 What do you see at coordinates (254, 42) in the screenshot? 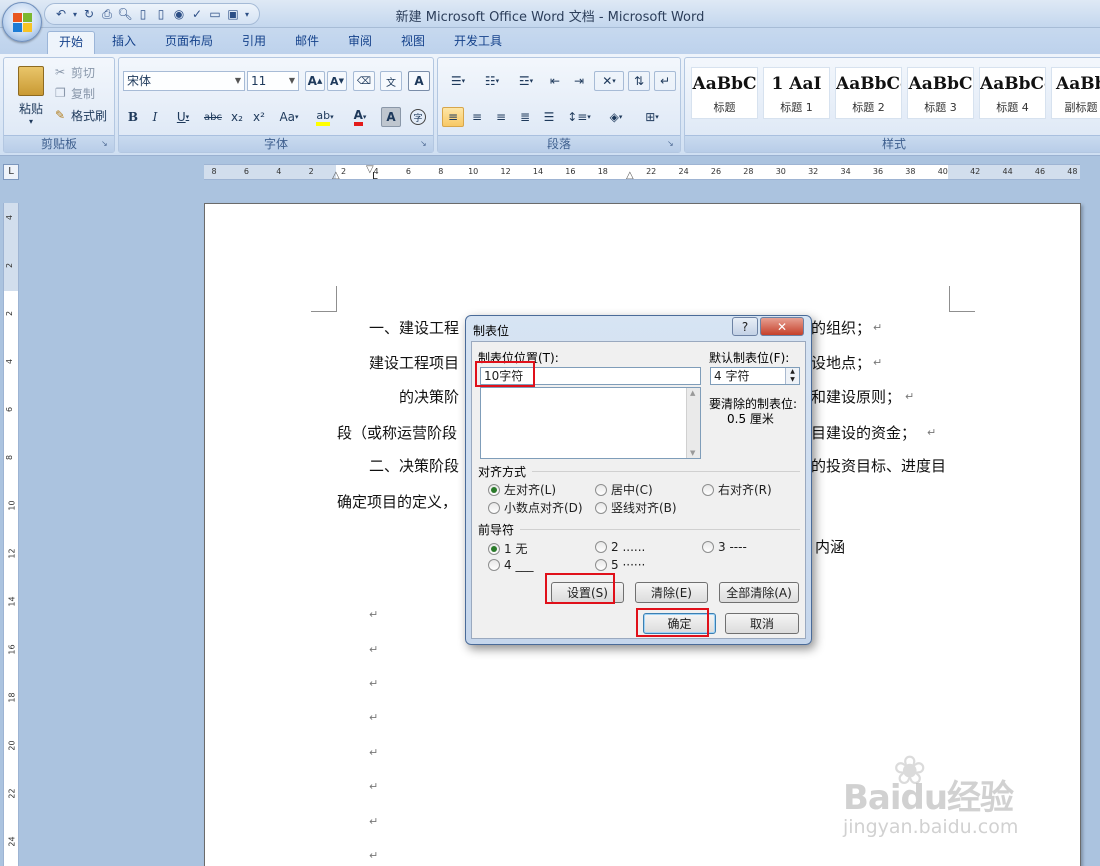
I see `tab-references: 引用` at bounding box center [254, 42].